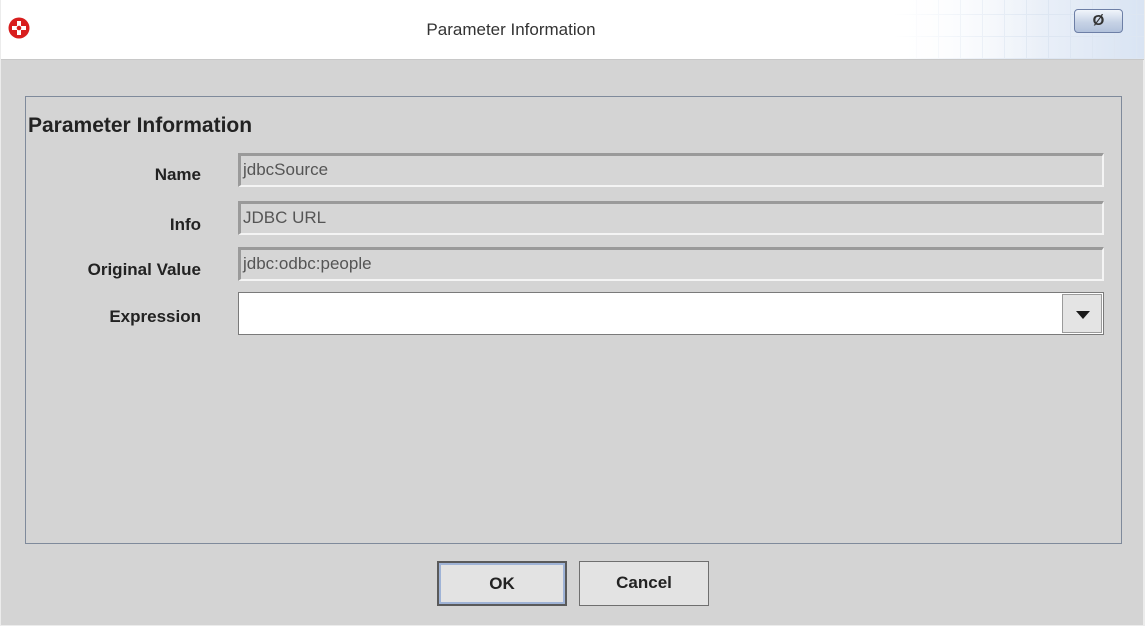 The height and width of the screenshot is (626, 1145). What do you see at coordinates (140, 125) in the screenshot?
I see `group-title: Parameter Information` at bounding box center [140, 125].